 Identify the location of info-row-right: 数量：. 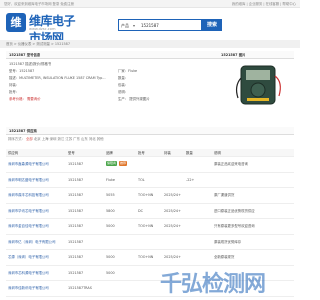
(123, 78).